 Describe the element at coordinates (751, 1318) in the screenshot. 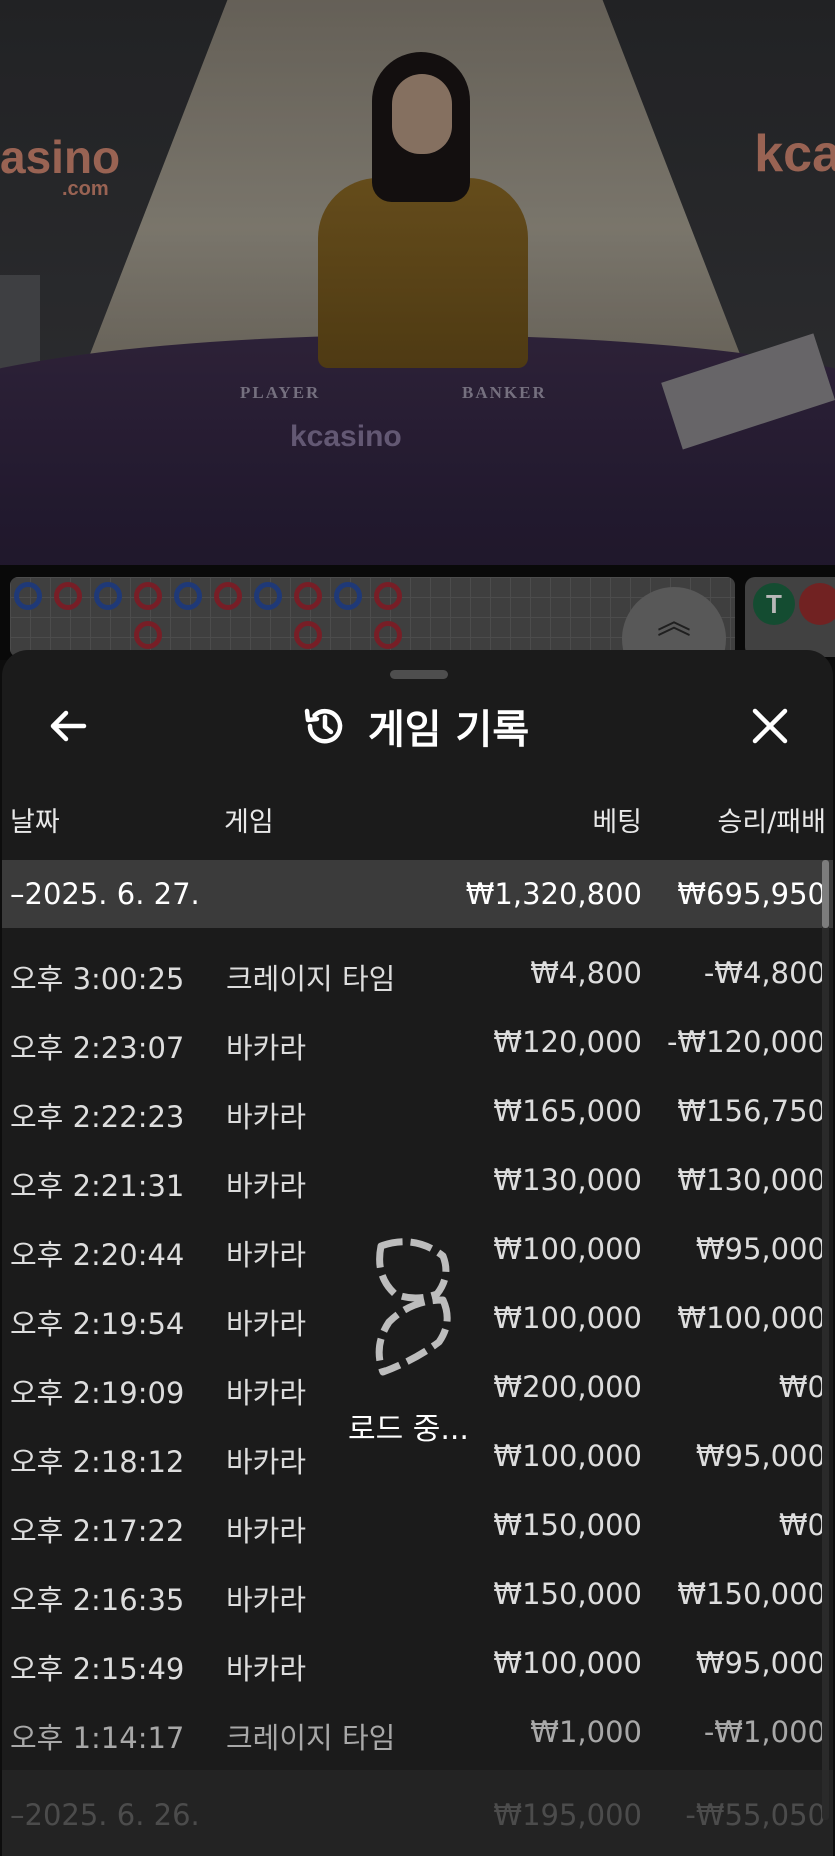

I see `row-result: ₩100,000` at that location.